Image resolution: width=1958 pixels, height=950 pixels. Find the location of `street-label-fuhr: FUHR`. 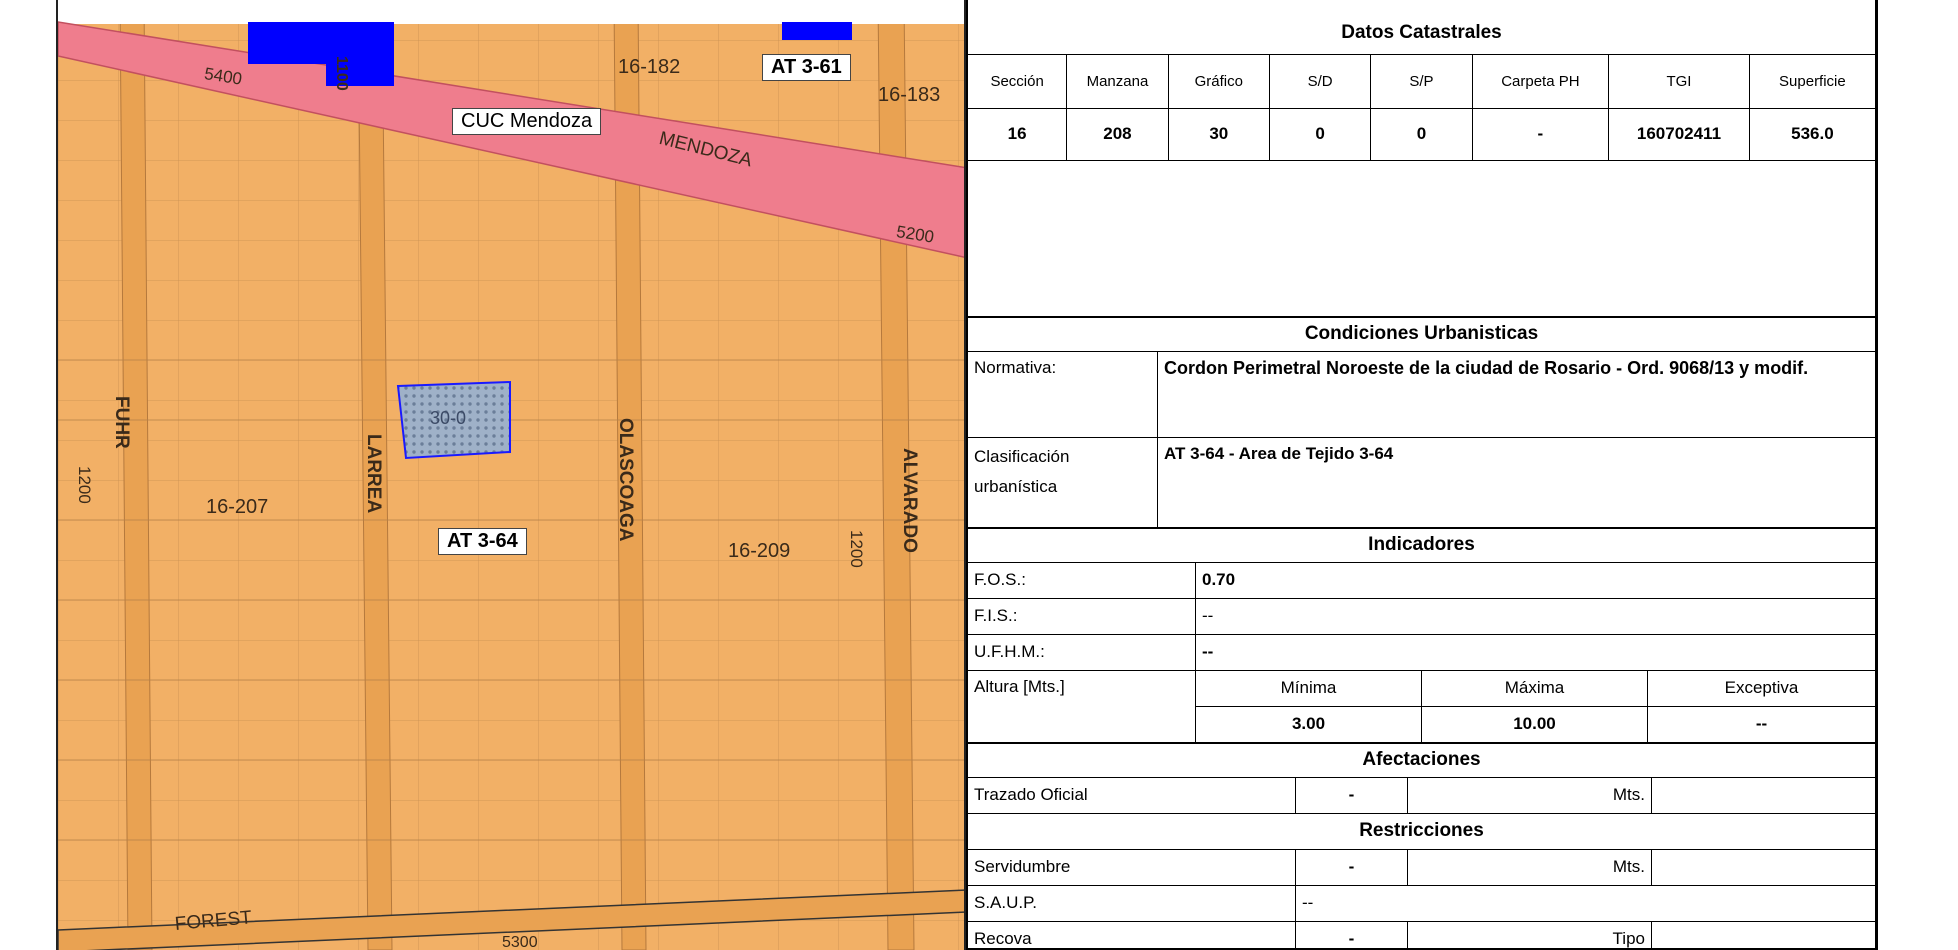

street-label-fuhr: FUHR is located at coordinates (121, 422).